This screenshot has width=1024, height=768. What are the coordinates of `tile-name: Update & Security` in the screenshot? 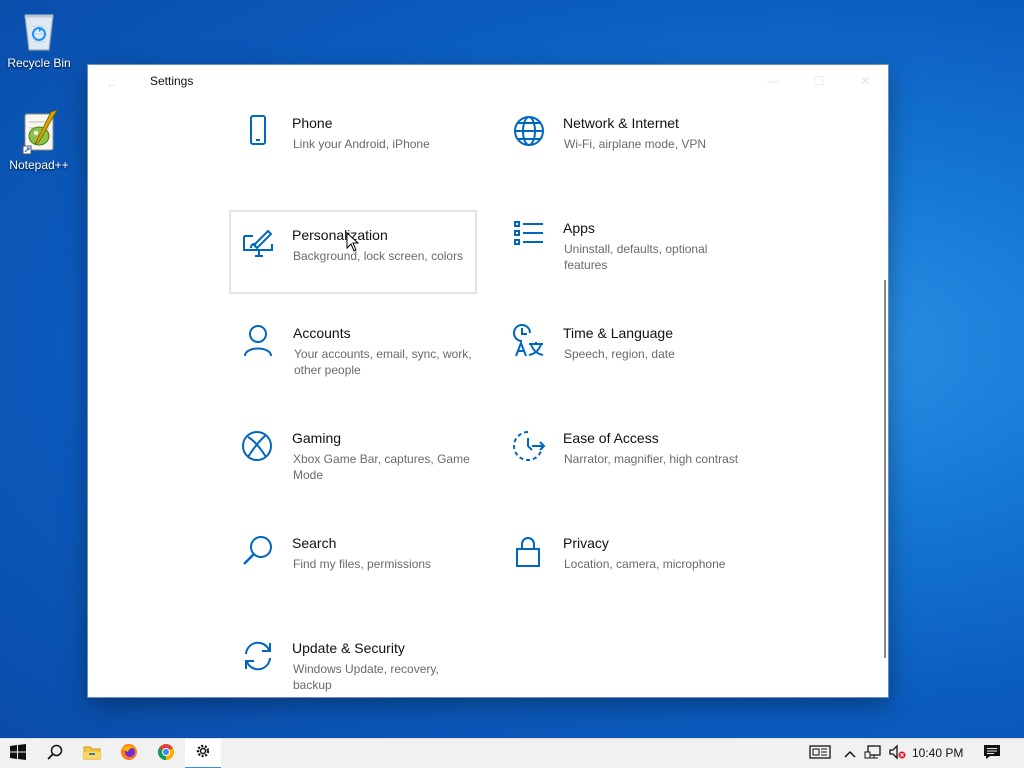 It's located at (348, 648).